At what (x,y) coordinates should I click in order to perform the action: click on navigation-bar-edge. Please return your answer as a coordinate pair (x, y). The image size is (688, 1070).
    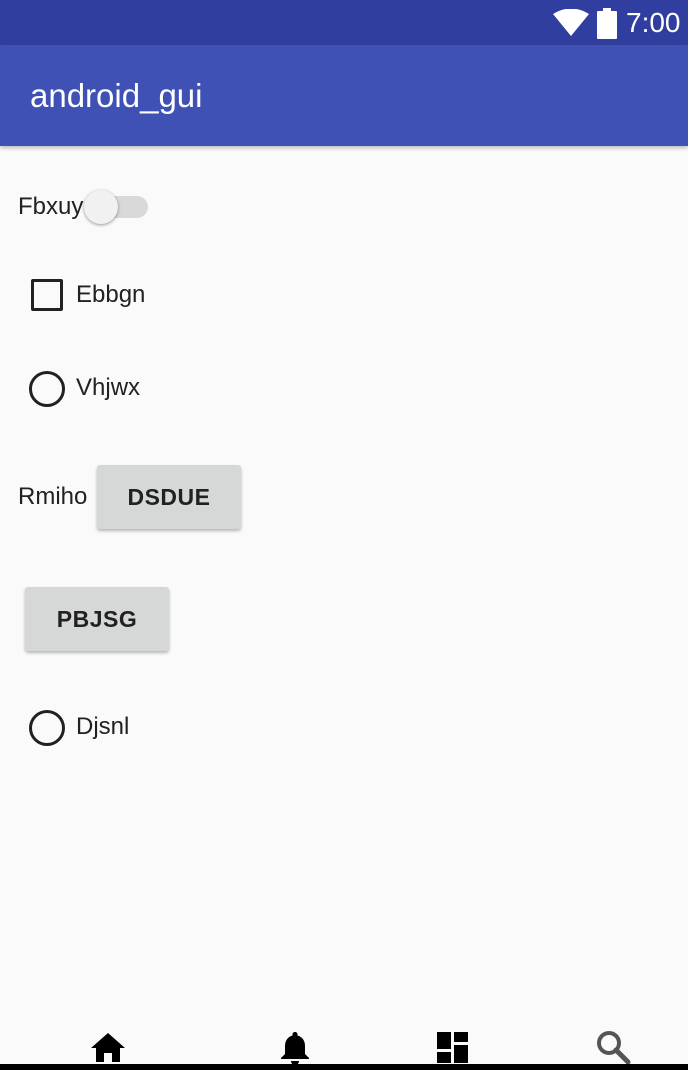
    Looking at the image, I should click on (344, 1067).